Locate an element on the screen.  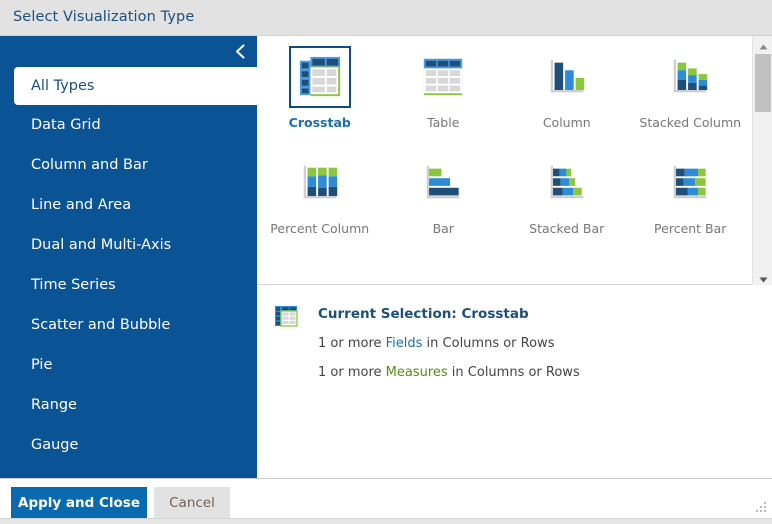
requirement-fields-prefix: 1 or more is located at coordinates (352, 343).